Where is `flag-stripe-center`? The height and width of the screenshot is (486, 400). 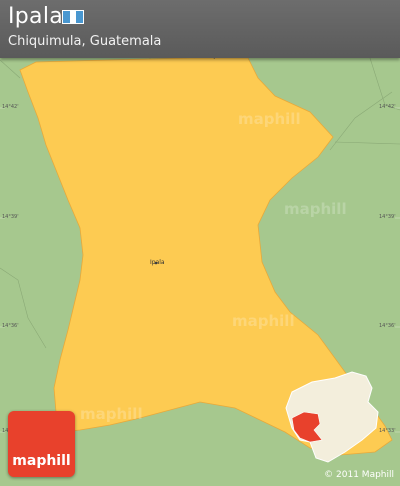 flag-stripe-center is located at coordinates (73, 17).